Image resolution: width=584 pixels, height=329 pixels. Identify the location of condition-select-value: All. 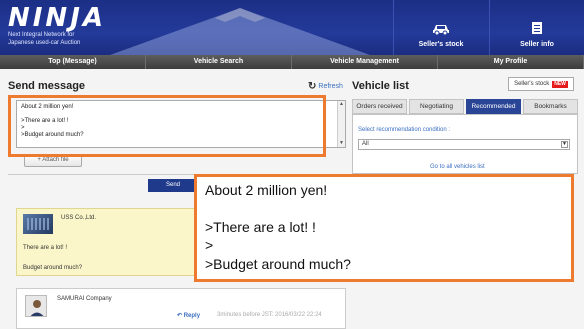
(365, 144).